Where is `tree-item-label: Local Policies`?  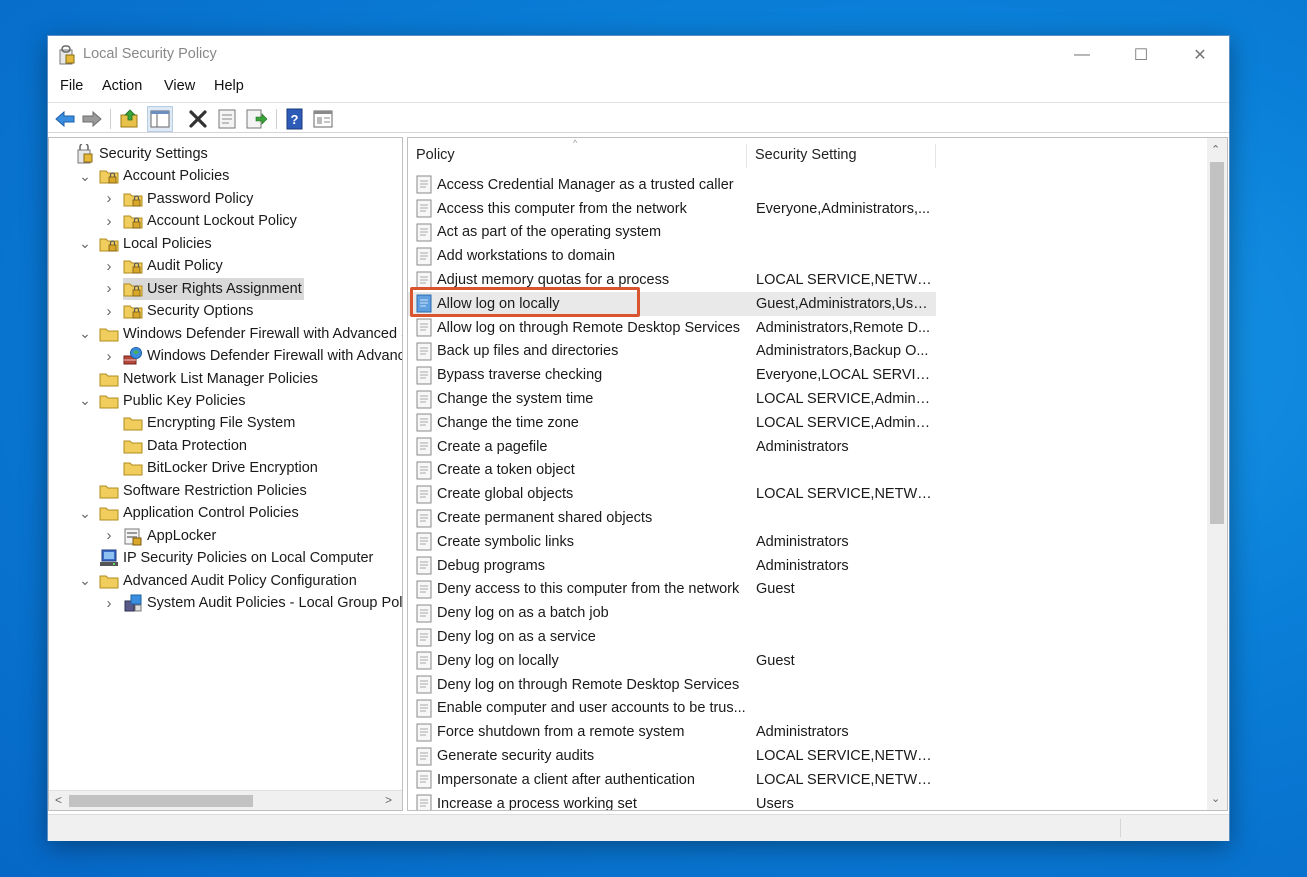 tree-item-label: Local Policies is located at coordinates (167, 243).